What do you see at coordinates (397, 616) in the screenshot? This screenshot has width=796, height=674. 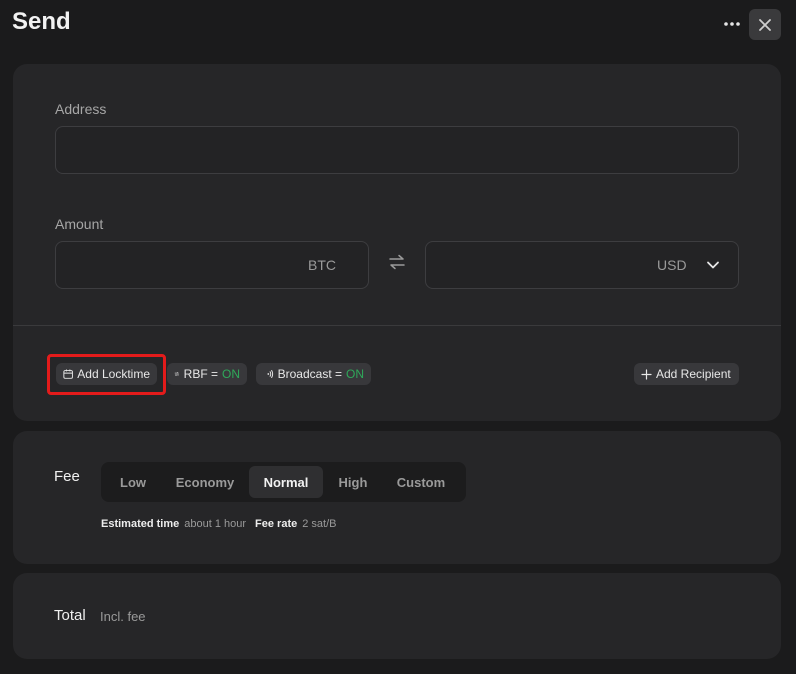 I see `total-panel: Total Incl. fee` at bounding box center [397, 616].